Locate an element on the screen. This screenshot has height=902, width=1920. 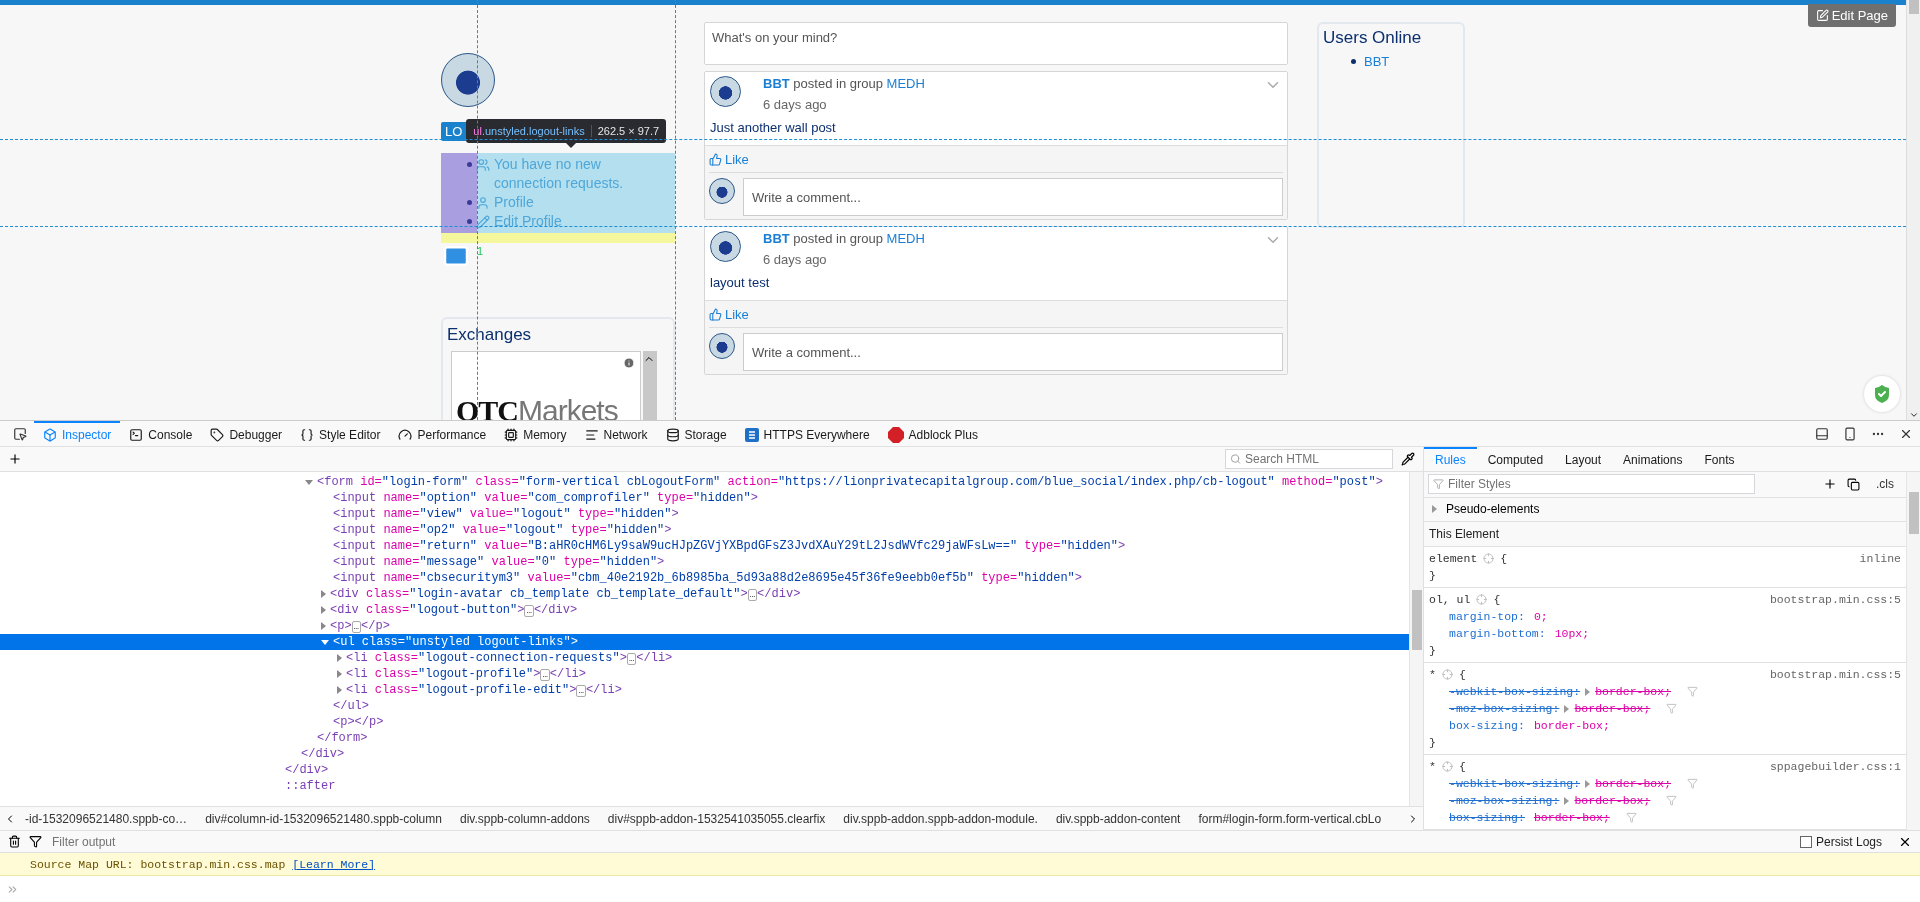
card-title: Users Online is located at coordinates (1373, 38).